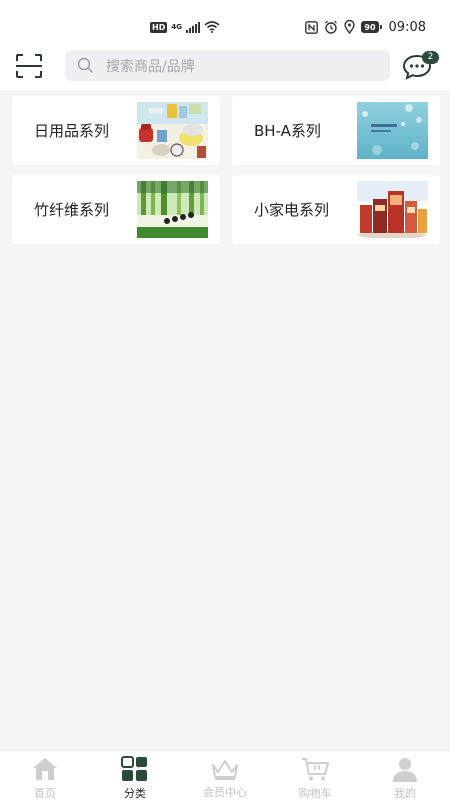 This screenshot has width=450, height=800. Describe the element at coordinates (45, 793) in the screenshot. I see `tab-label: 首页` at that location.